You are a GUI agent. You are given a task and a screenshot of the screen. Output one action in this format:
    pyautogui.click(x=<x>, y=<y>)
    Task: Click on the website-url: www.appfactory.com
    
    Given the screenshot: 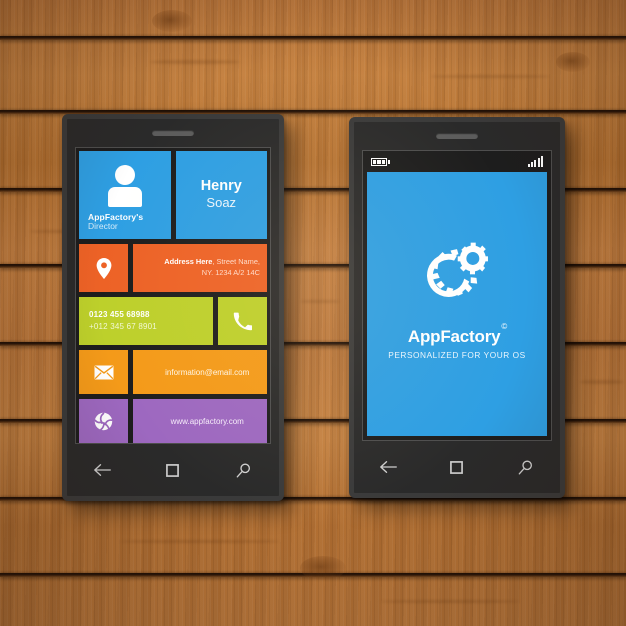 What is the action you would take?
    pyautogui.click(x=207, y=421)
    